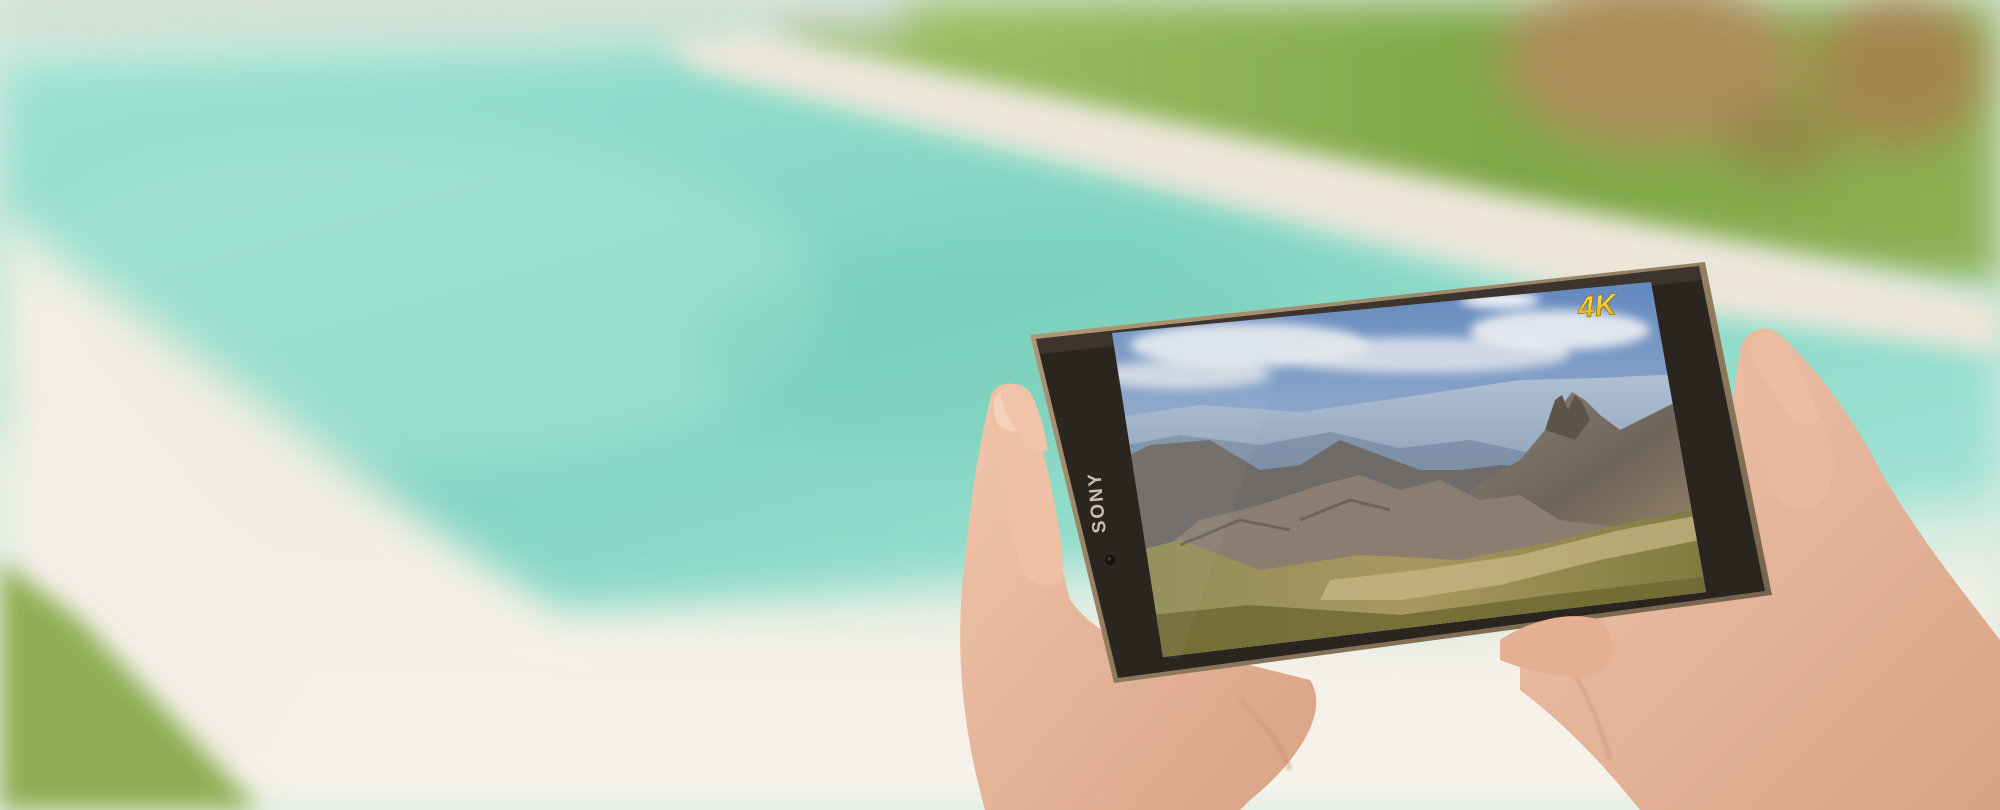 The width and height of the screenshot is (2000, 810). I want to click on 4k-badge: 4K, so click(1597, 306).